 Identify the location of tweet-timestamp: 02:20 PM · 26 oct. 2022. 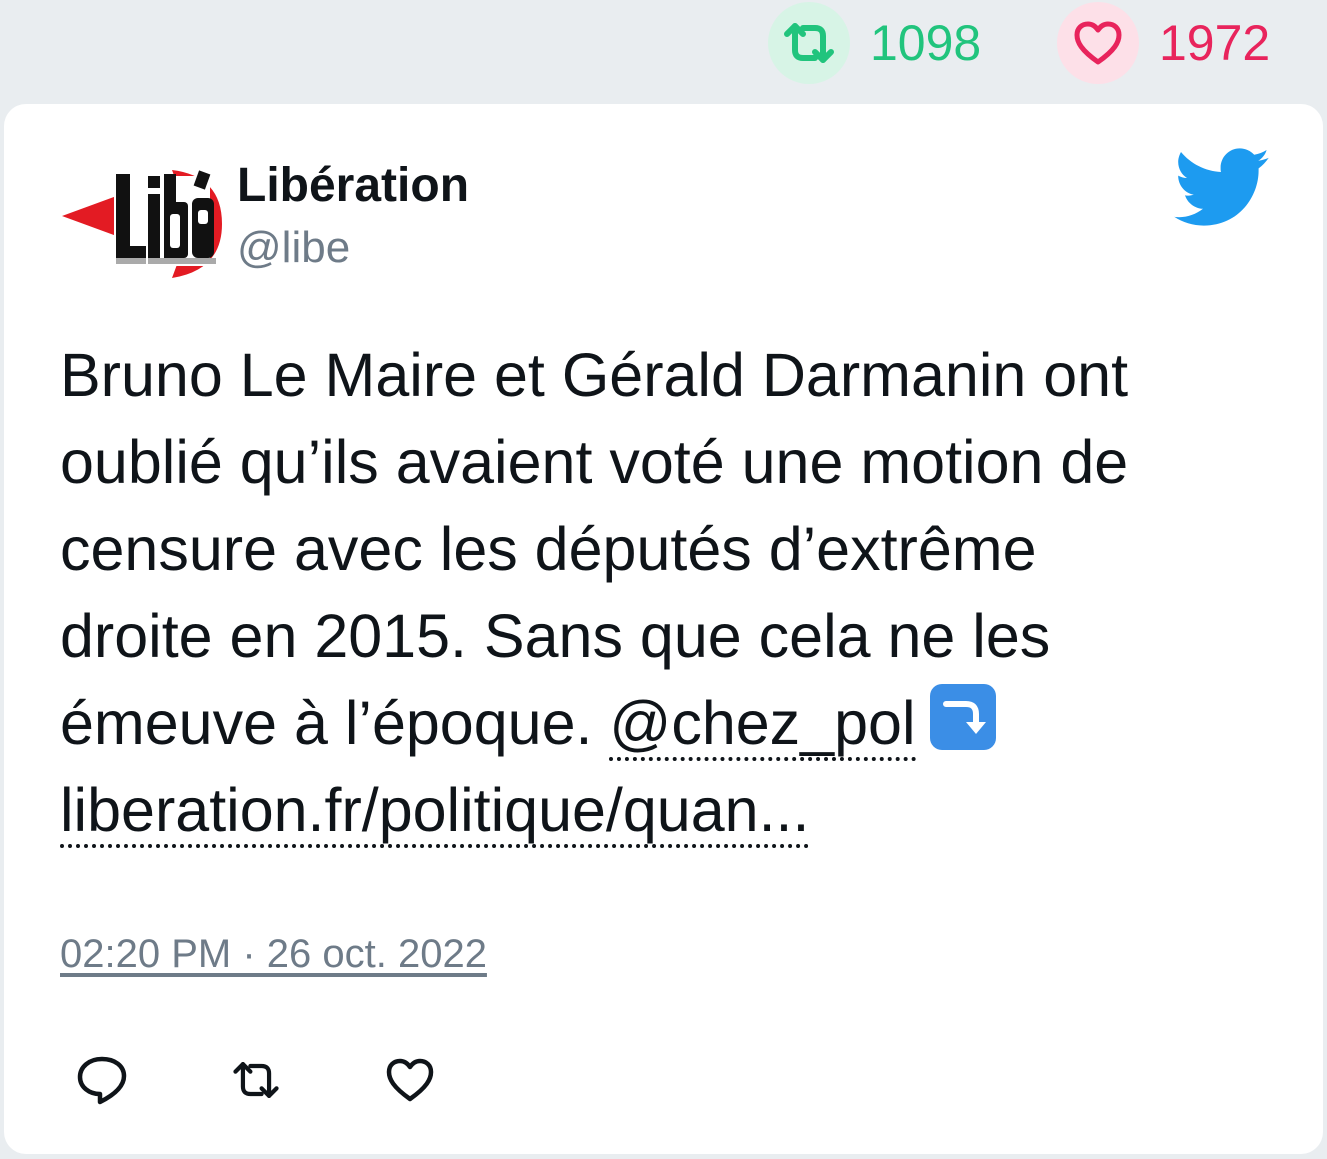
(273, 954).